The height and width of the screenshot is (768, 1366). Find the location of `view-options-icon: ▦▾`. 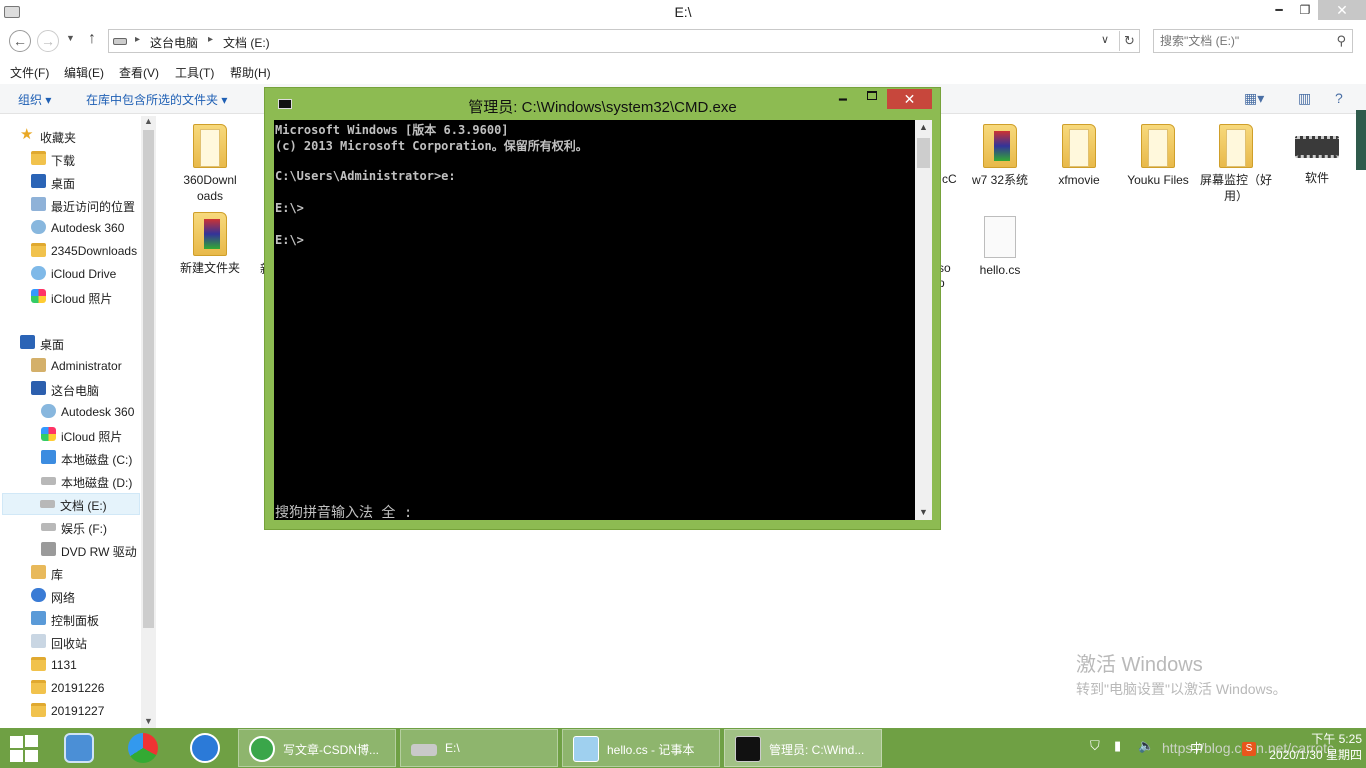

view-options-icon: ▦▾ is located at coordinates (1254, 98).